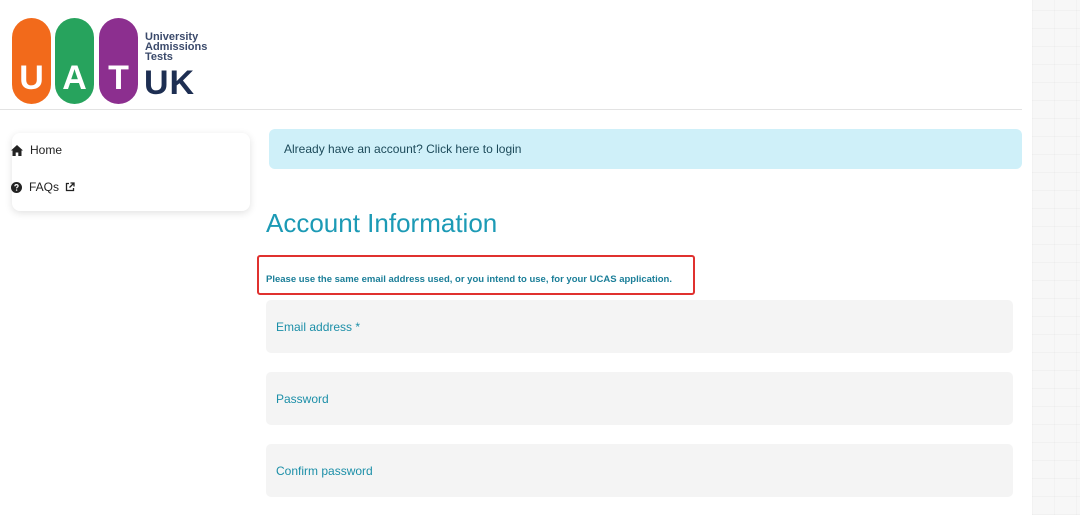  What do you see at coordinates (318, 326) in the screenshot?
I see `email-field-label: Email address *` at bounding box center [318, 326].